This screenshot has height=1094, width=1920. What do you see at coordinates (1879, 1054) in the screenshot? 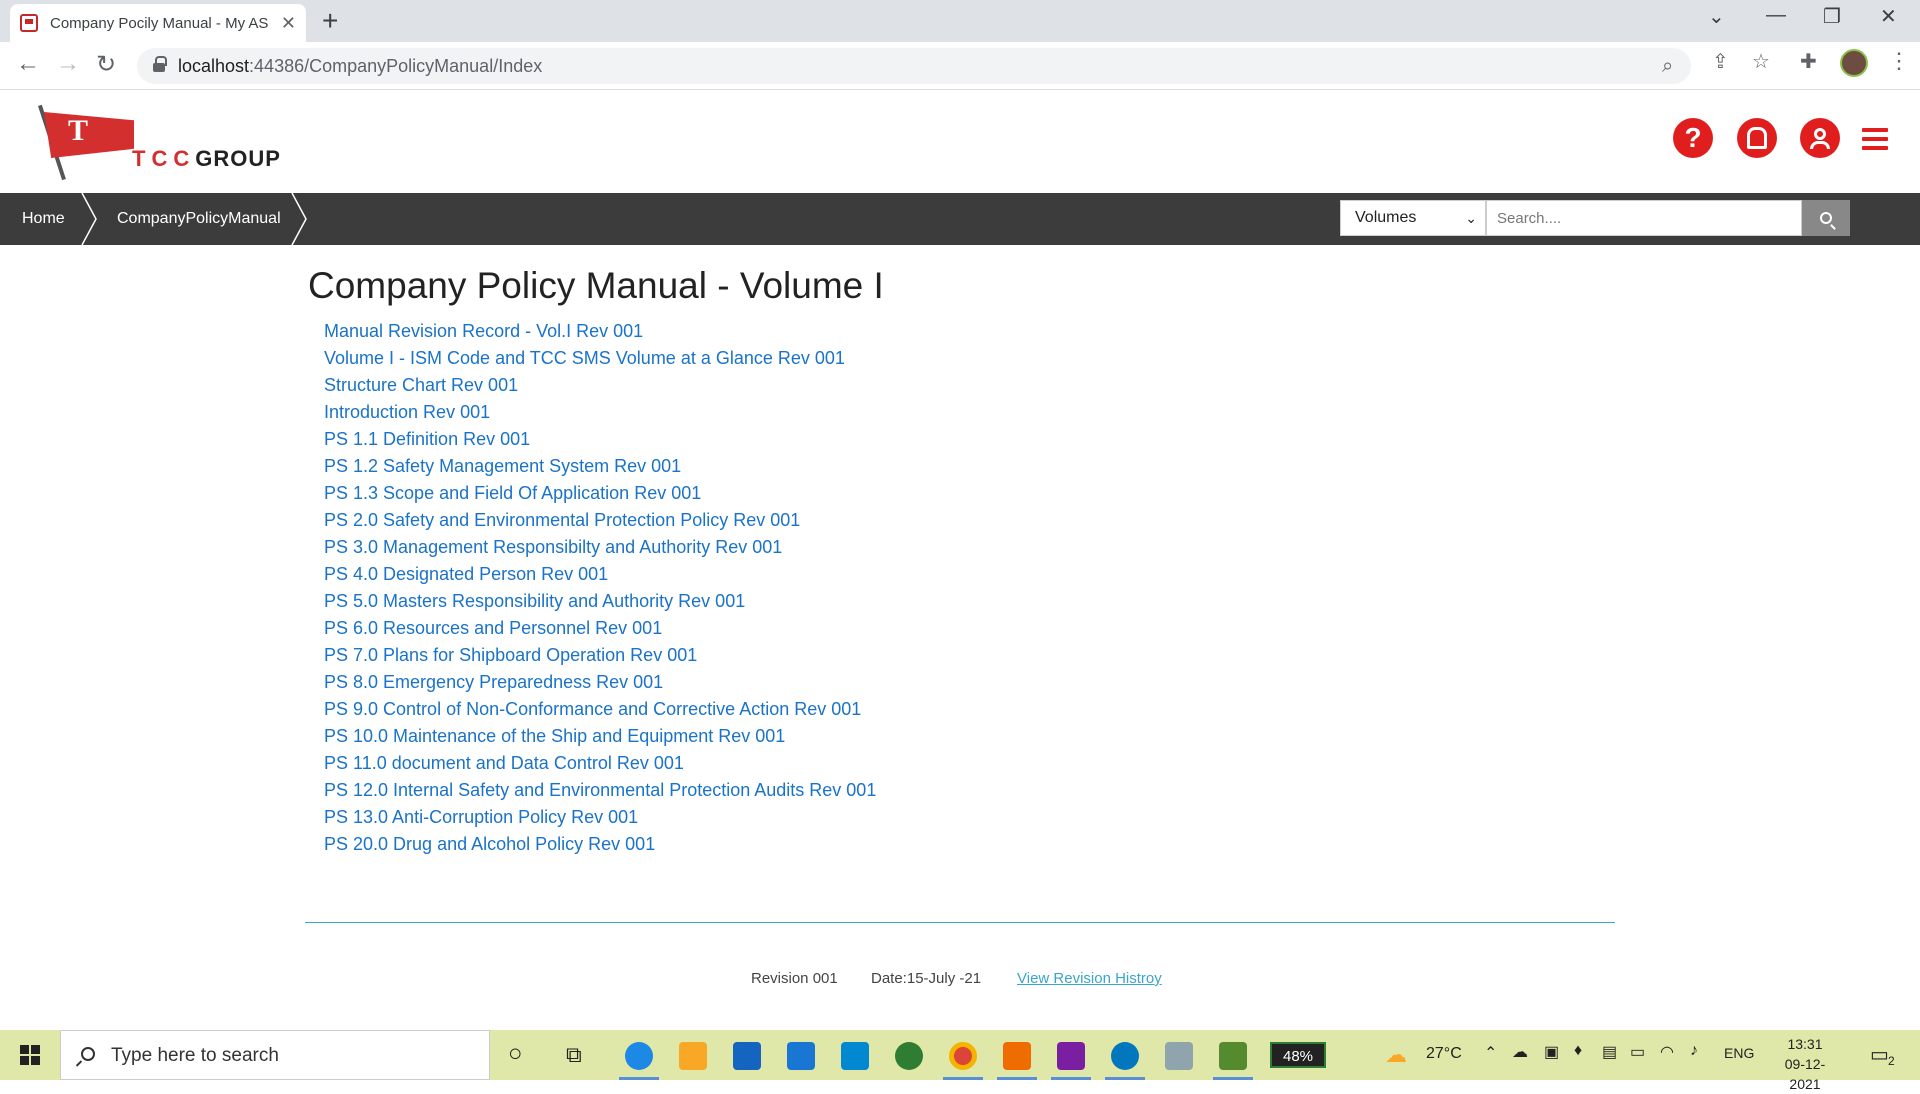
I see `notifications-icon: ▭` at bounding box center [1879, 1054].